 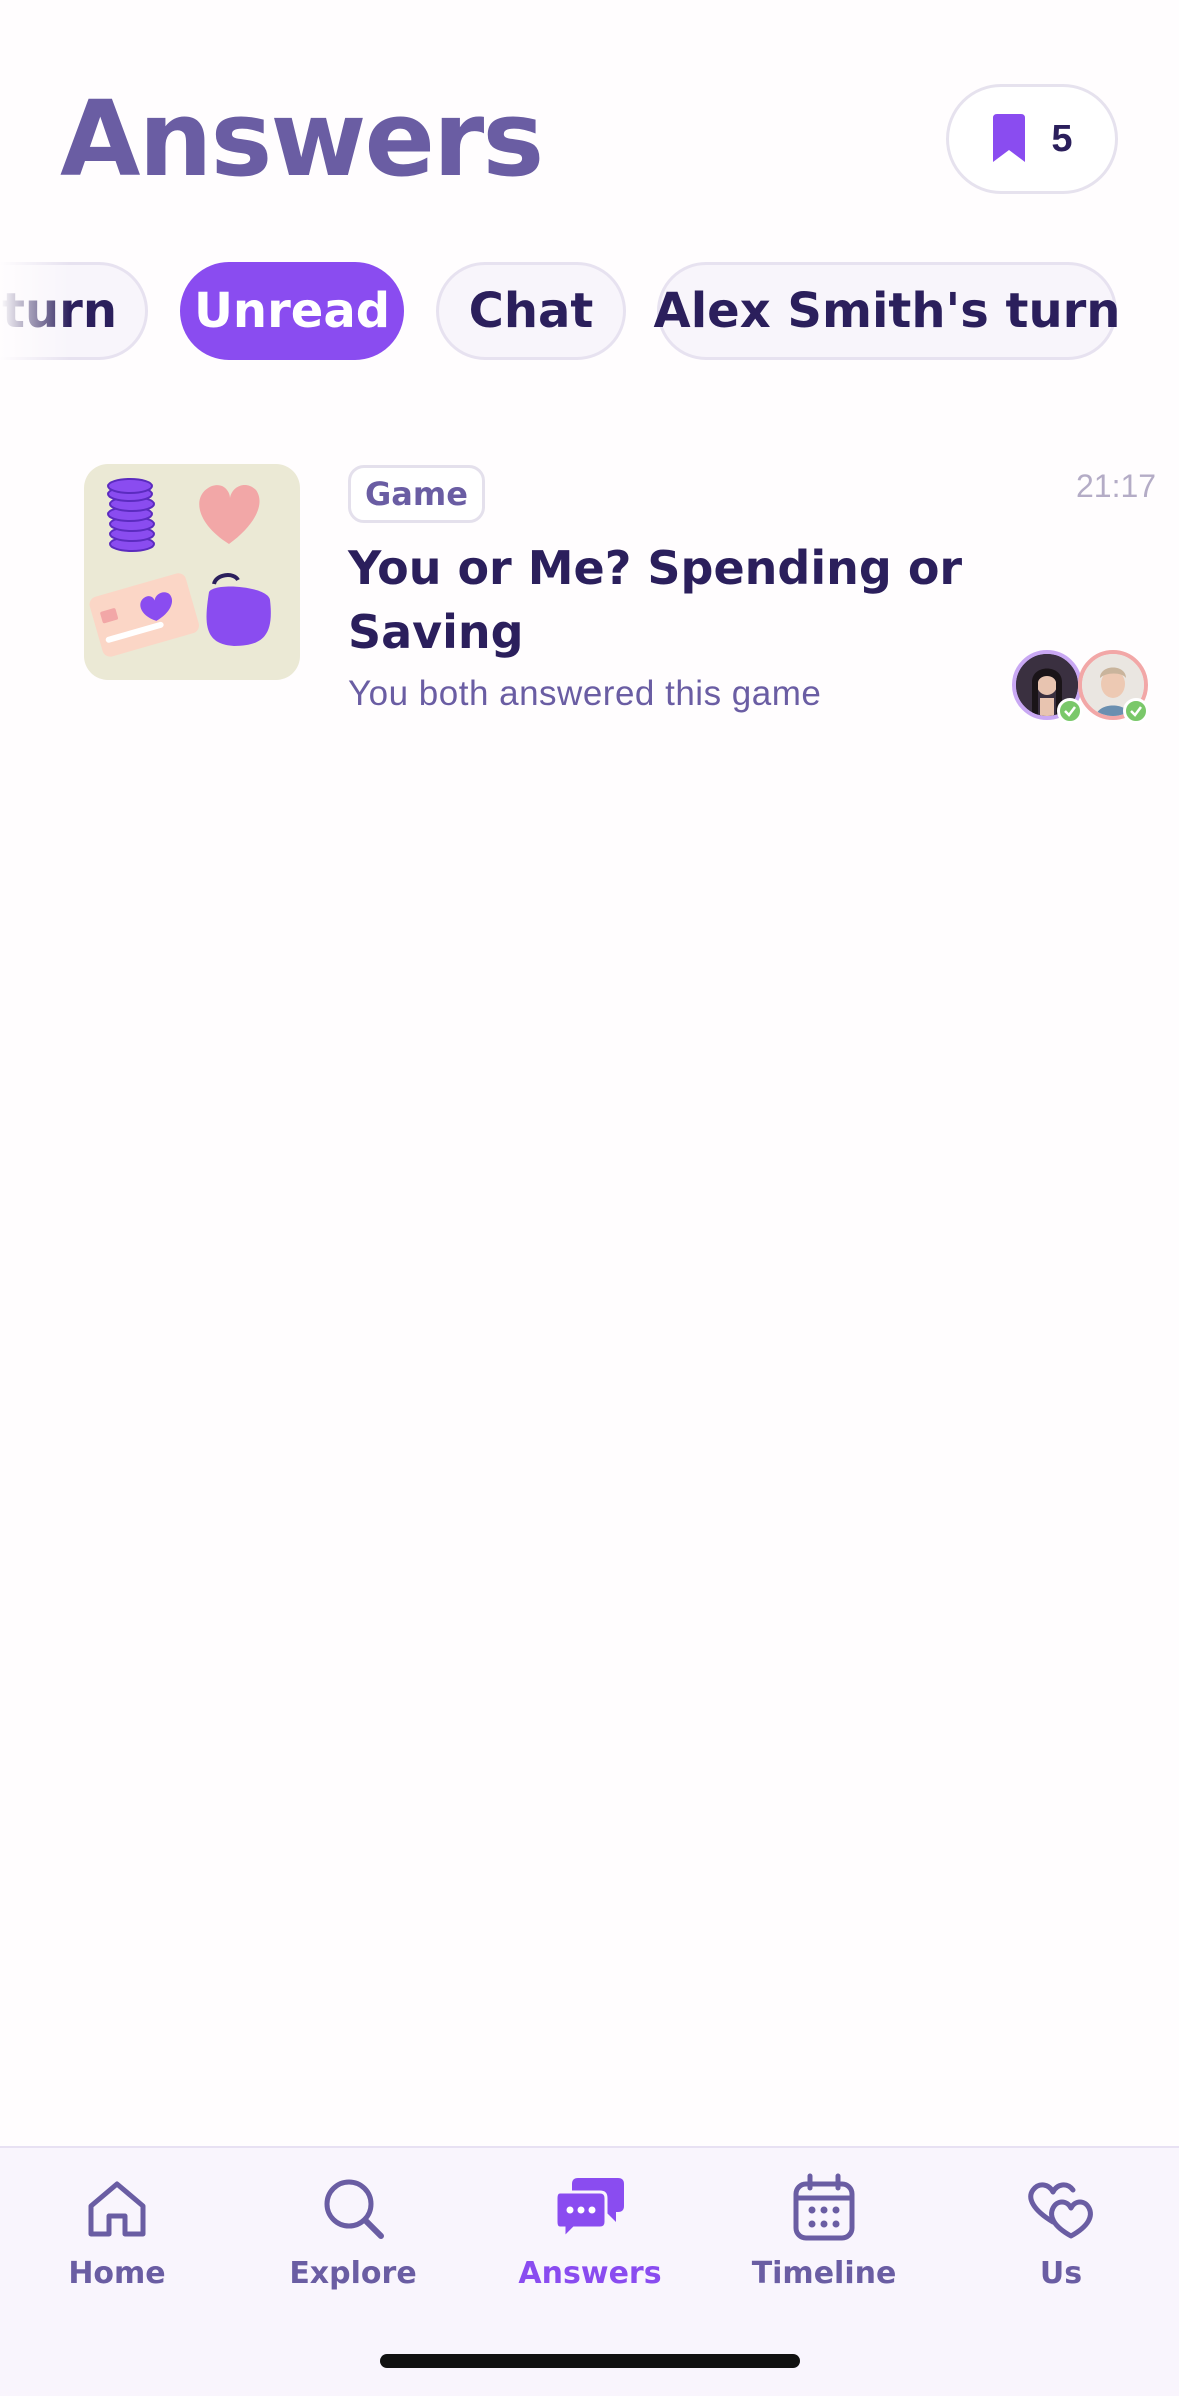 What do you see at coordinates (144, 615) in the screenshot?
I see `card-icon` at bounding box center [144, 615].